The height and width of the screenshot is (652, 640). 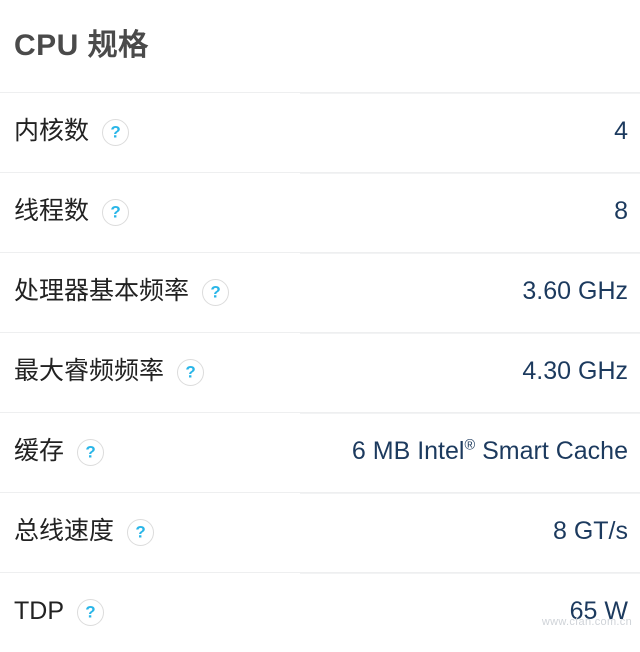 What do you see at coordinates (52, 211) in the screenshot?
I see `spec-label: 线程数` at bounding box center [52, 211].